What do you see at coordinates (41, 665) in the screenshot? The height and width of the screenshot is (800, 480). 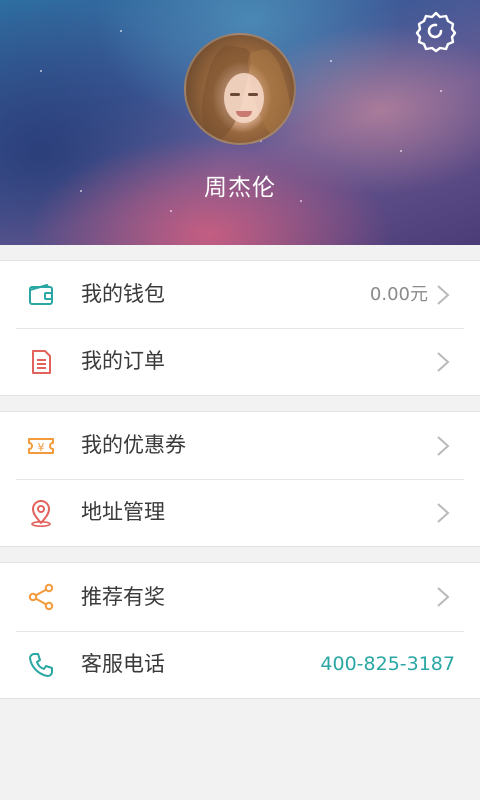 I see `phone-icon` at bounding box center [41, 665].